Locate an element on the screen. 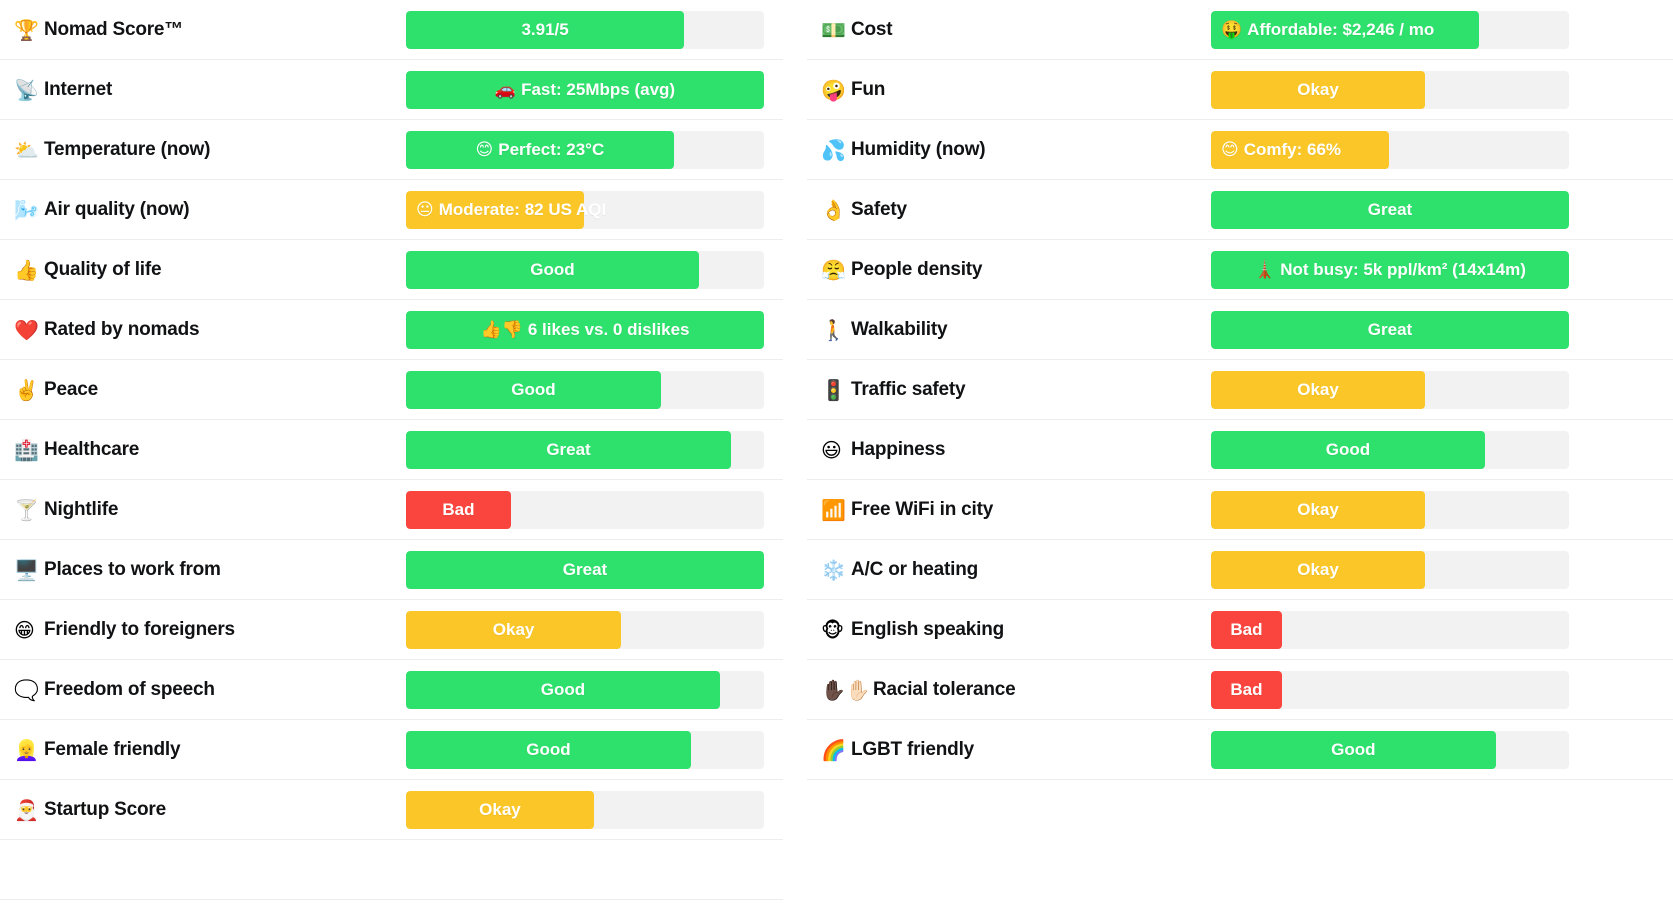 The image size is (1673, 917). sweat-droplets-icon: 💦 is located at coordinates (833, 149).